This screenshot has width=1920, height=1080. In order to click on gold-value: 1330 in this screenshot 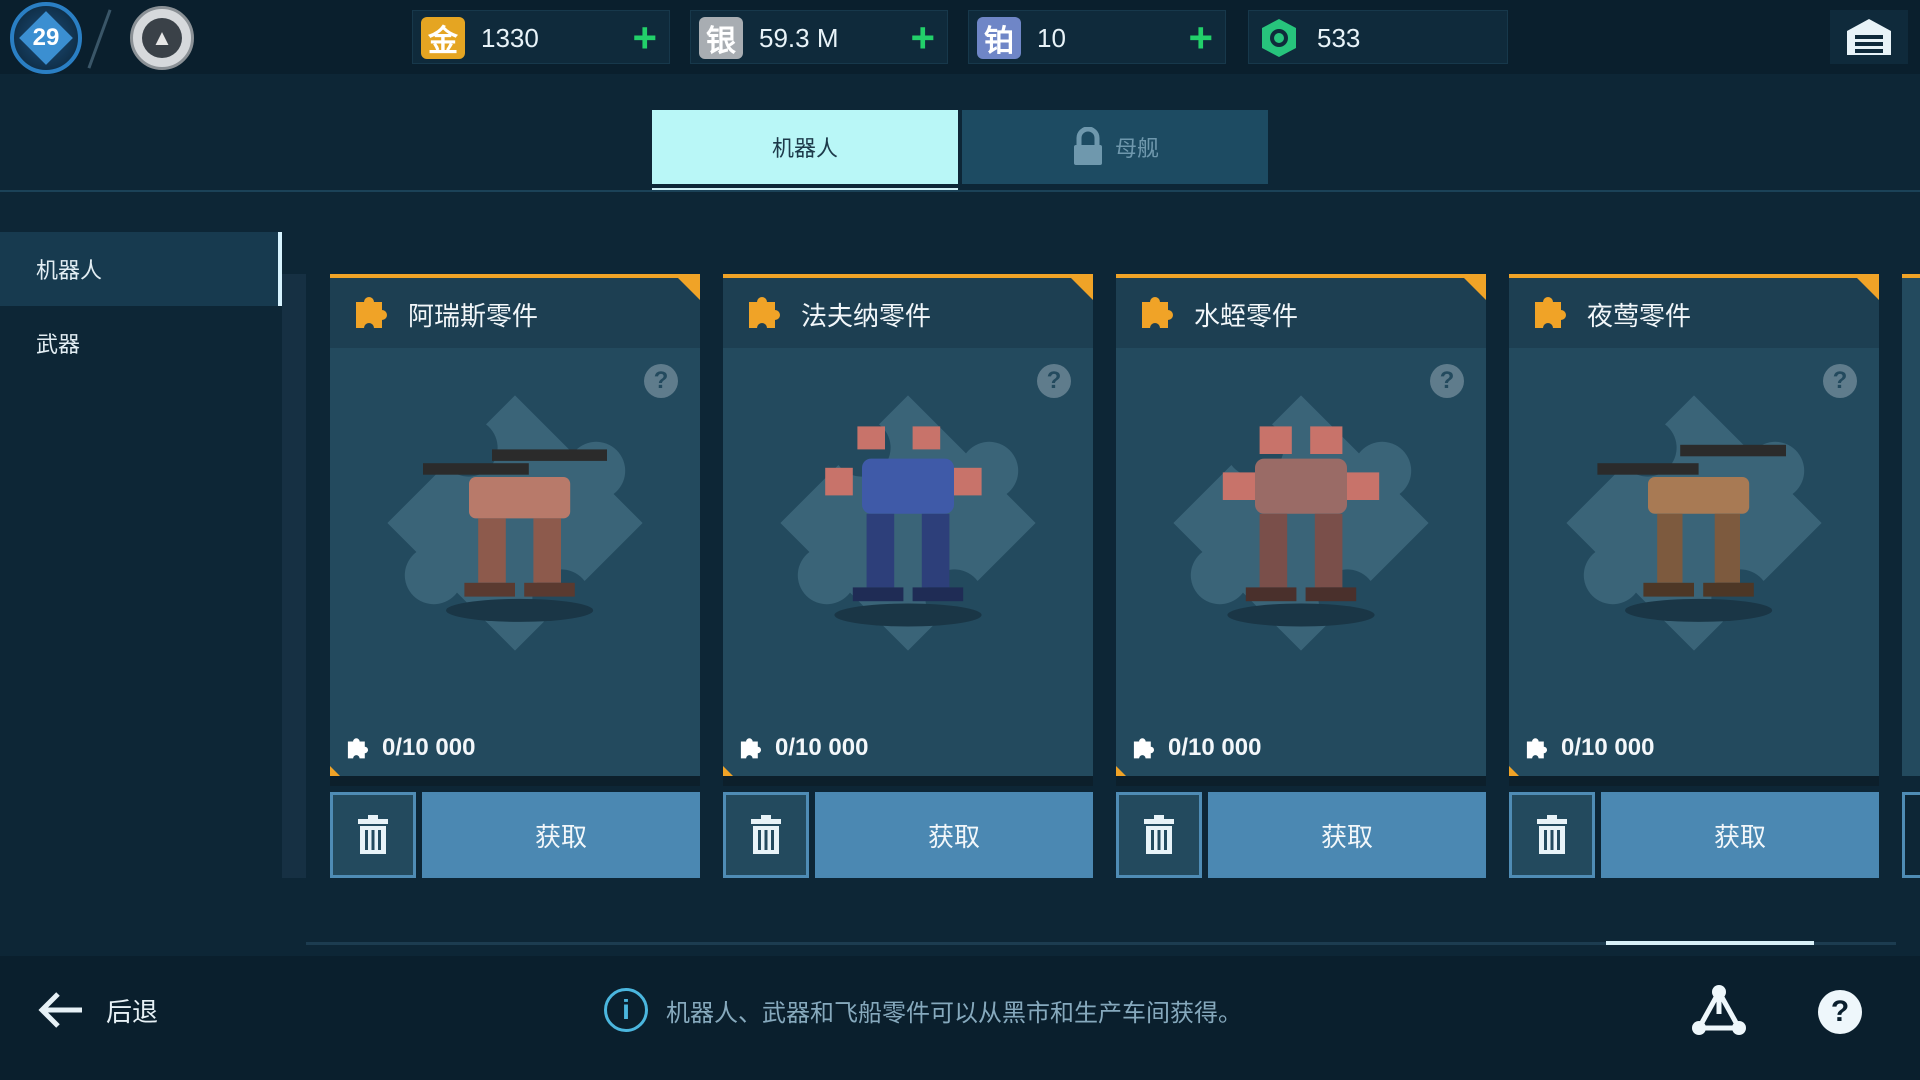, I will do `click(510, 38)`.